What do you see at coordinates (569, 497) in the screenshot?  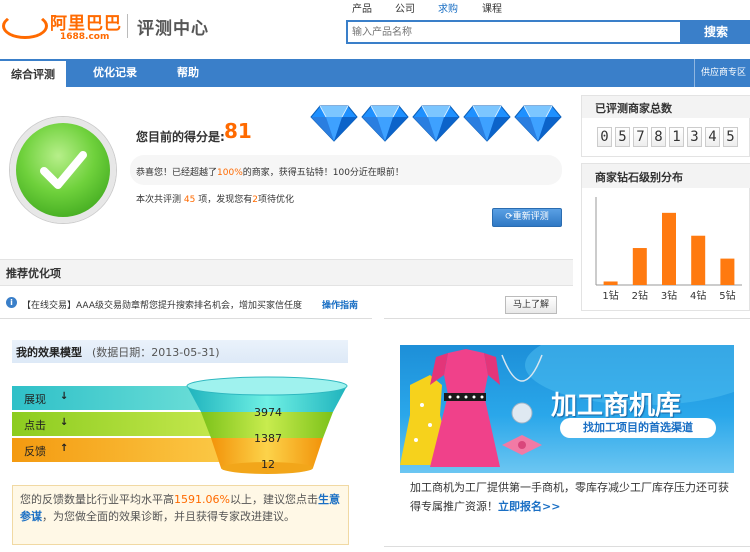 I see `ad-description-text: 加工商机为工厂提供第一手商机，零库存减少工厂库存压力还可获得专属推广资源！` at bounding box center [569, 497].